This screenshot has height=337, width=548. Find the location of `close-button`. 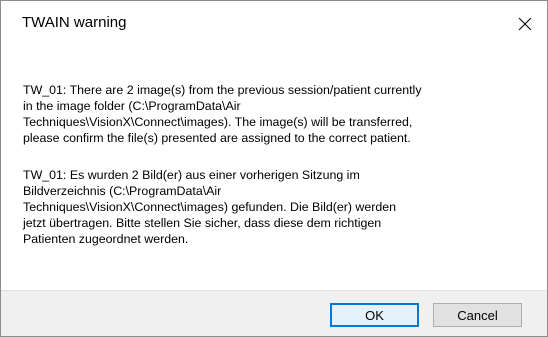

close-button is located at coordinates (525, 23).